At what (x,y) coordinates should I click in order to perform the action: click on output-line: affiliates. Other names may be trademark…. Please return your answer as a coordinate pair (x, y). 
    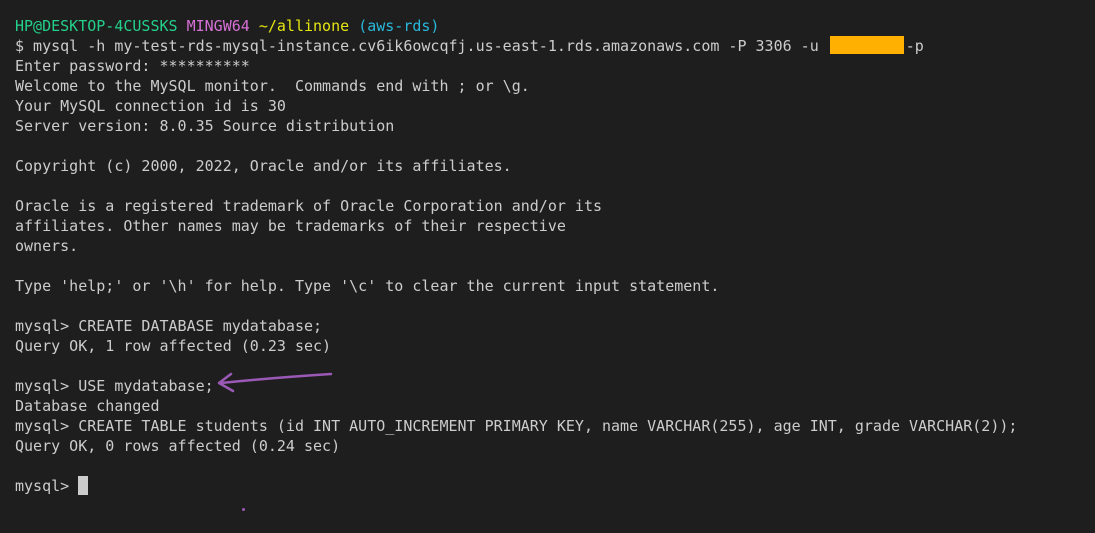
    Looking at the image, I should click on (290, 226).